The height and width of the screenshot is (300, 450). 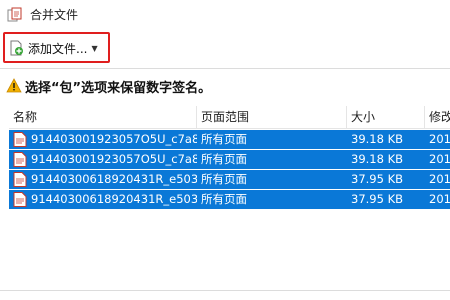 I want to click on info-banner: 选择“包”选项来保留数字签名。, so click(x=225, y=86).